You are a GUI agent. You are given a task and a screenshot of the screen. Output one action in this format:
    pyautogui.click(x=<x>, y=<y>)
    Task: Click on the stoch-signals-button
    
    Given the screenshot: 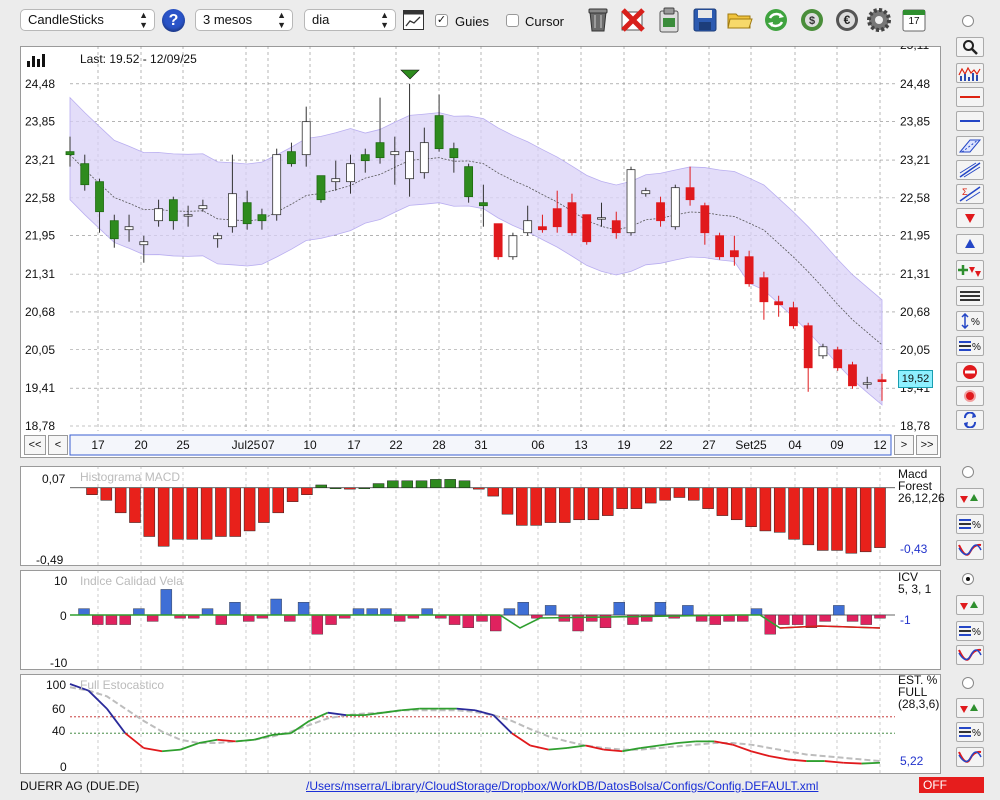 What is the action you would take?
    pyautogui.click(x=970, y=708)
    